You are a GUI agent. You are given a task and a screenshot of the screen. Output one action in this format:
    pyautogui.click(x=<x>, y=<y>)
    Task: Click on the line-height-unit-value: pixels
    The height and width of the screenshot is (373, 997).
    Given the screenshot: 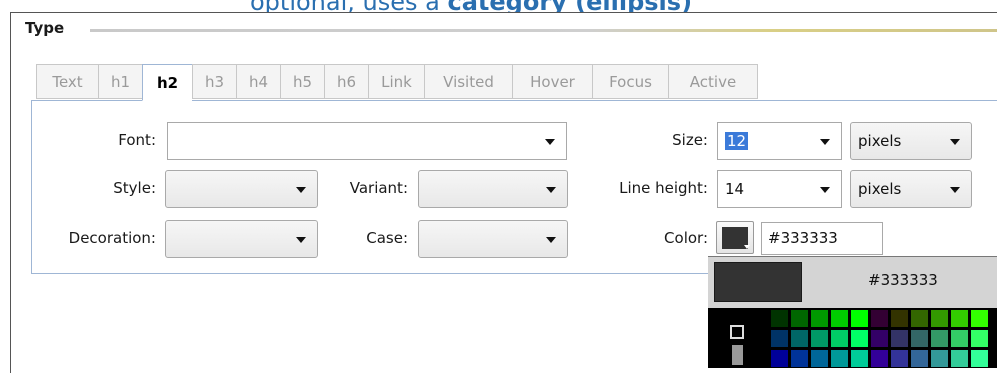 What is the action you would take?
    pyautogui.click(x=880, y=189)
    